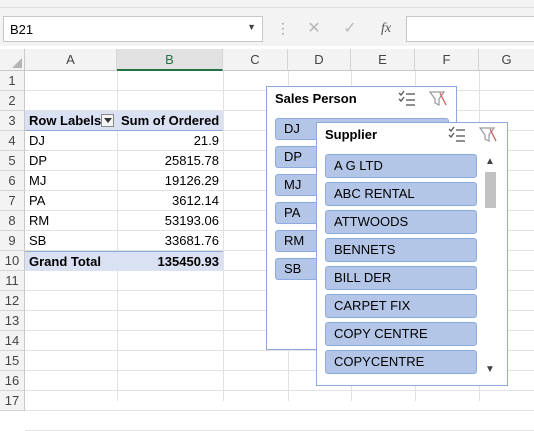 The width and height of the screenshot is (534, 431). What do you see at coordinates (255, 60) in the screenshot?
I see `column-header-c: C` at bounding box center [255, 60].